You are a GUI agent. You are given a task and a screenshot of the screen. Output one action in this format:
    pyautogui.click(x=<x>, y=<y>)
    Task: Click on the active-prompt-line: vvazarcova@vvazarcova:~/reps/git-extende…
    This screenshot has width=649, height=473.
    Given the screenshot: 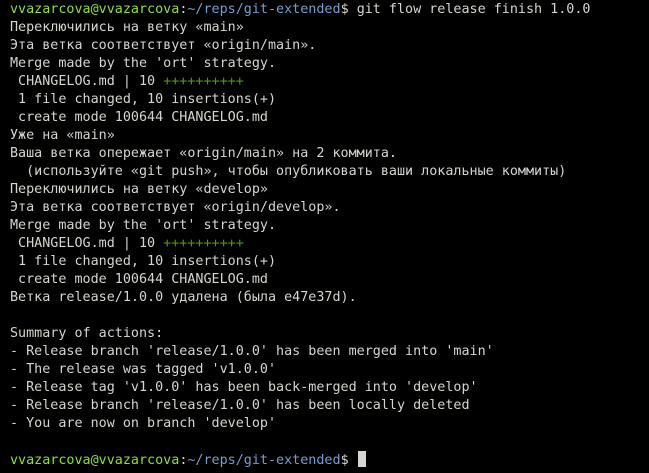 What is the action you would take?
    pyautogui.click(x=188, y=460)
    